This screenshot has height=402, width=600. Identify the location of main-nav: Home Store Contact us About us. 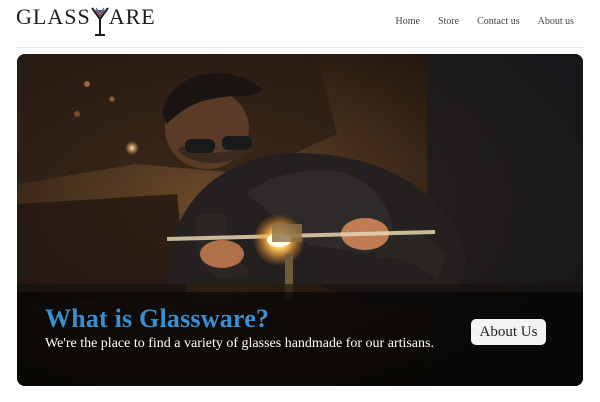
(476, 21).